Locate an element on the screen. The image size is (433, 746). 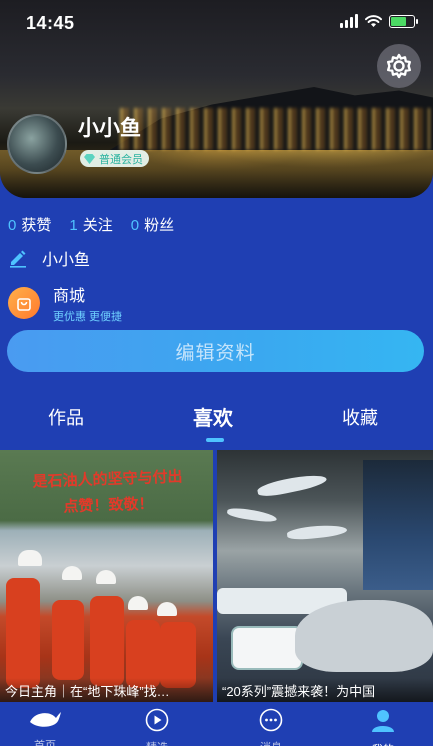
poster-text: 是石油人的坚守与付出 点赞！致敬！ is located at coordinates (108, 492).